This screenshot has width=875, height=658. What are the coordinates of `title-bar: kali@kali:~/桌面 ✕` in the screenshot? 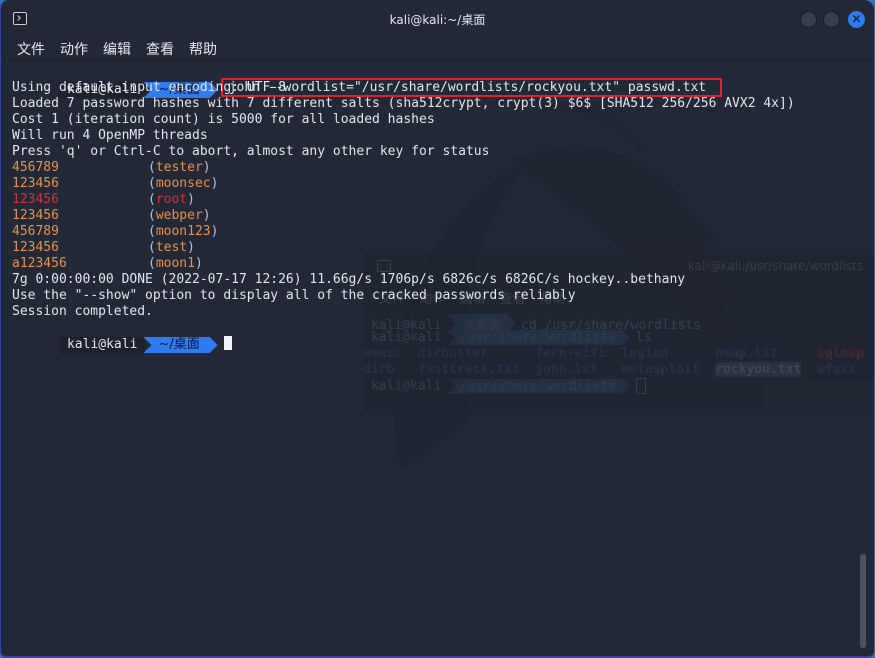 It's located at (437, 19).